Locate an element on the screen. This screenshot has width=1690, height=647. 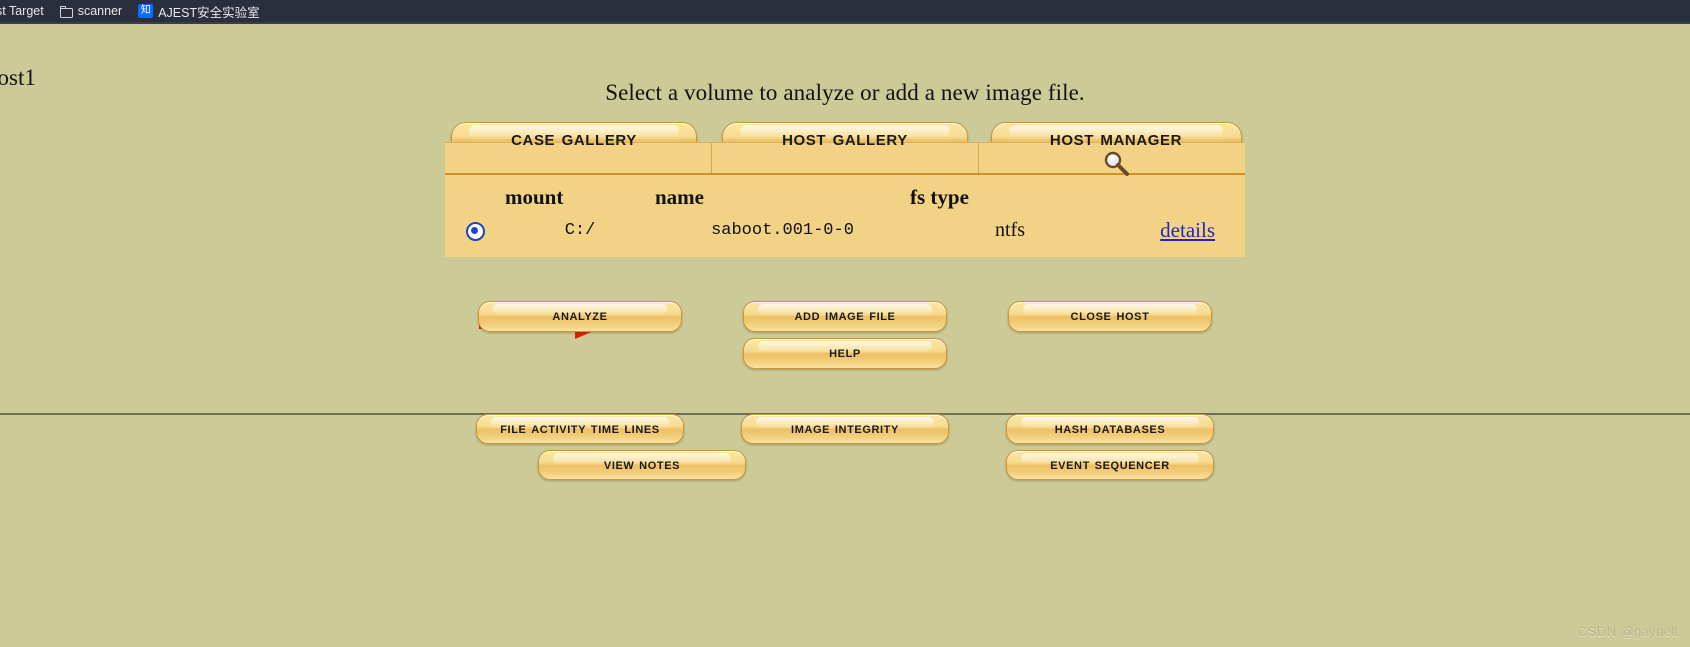
add-image-file-button: Add Image File is located at coordinates (845, 316).